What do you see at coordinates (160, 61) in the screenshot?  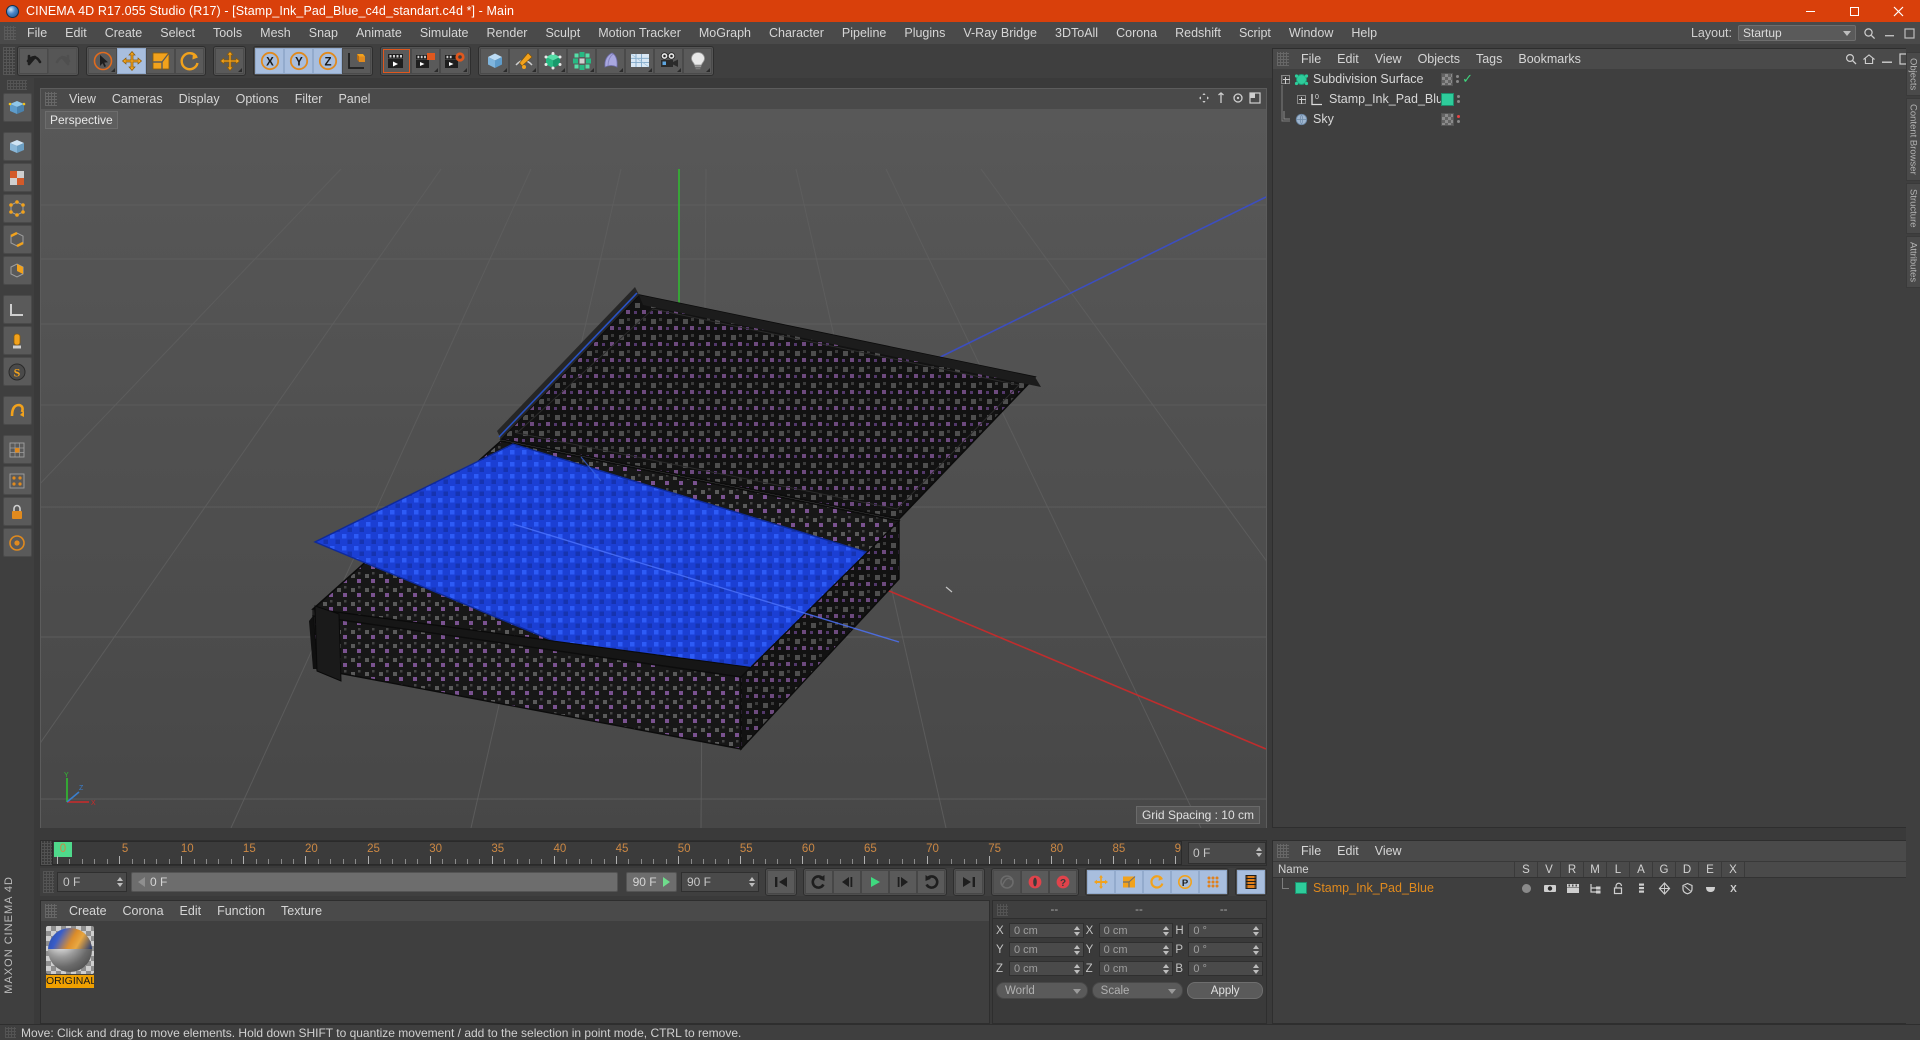 I see `scale-tool` at bounding box center [160, 61].